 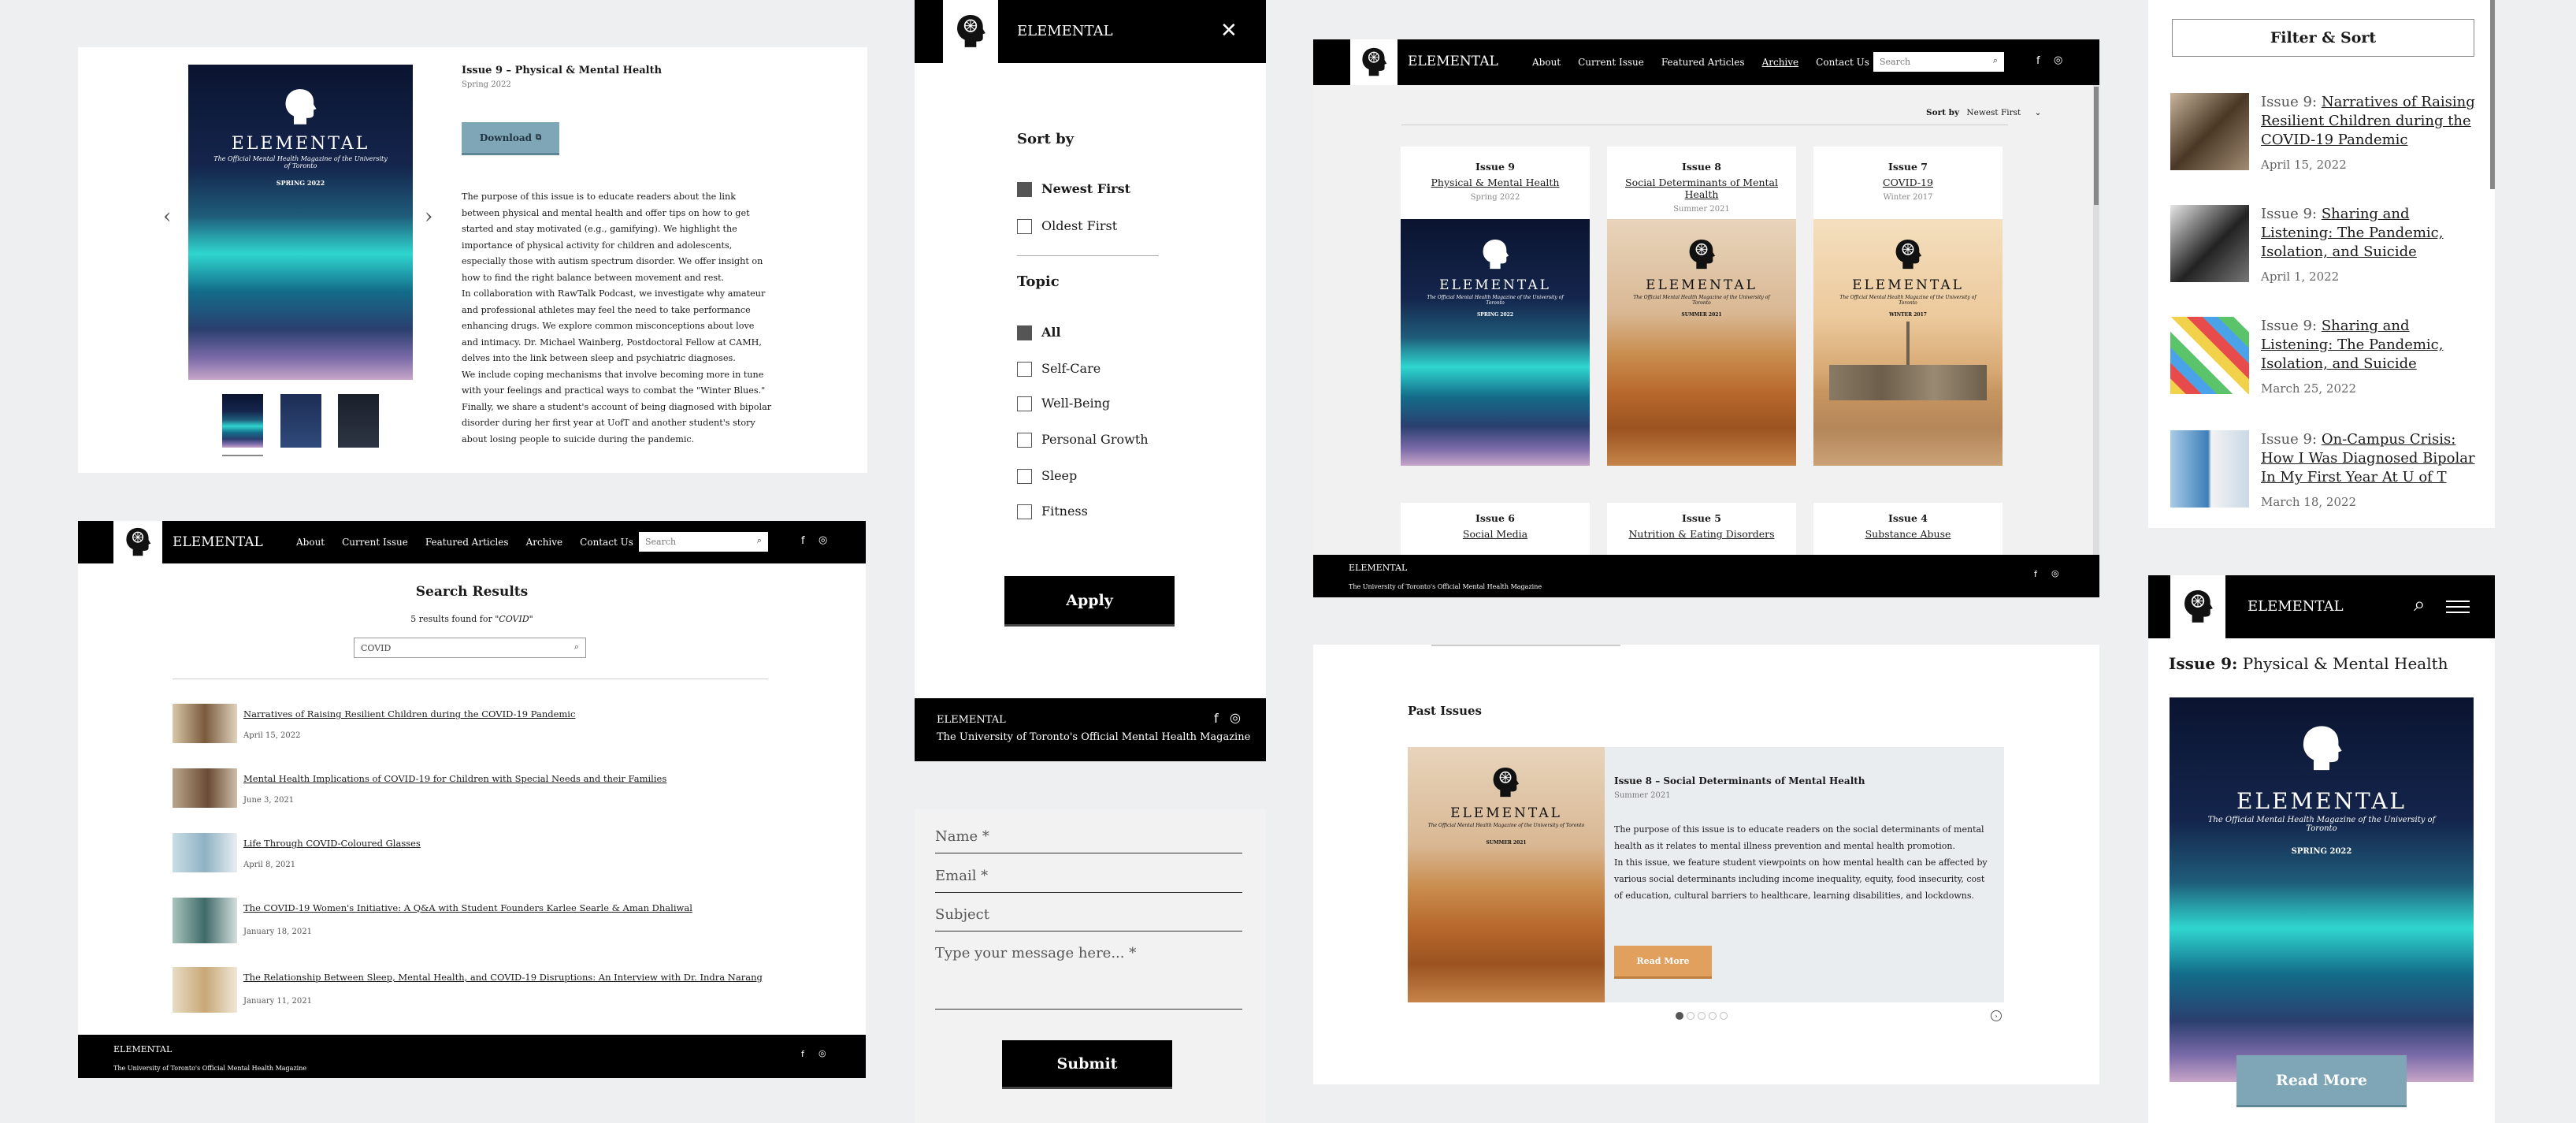 What do you see at coordinates (1087, 1064) in the screenshot?
I see `submit-button: Submit` at bounding box center [1087, 1064].